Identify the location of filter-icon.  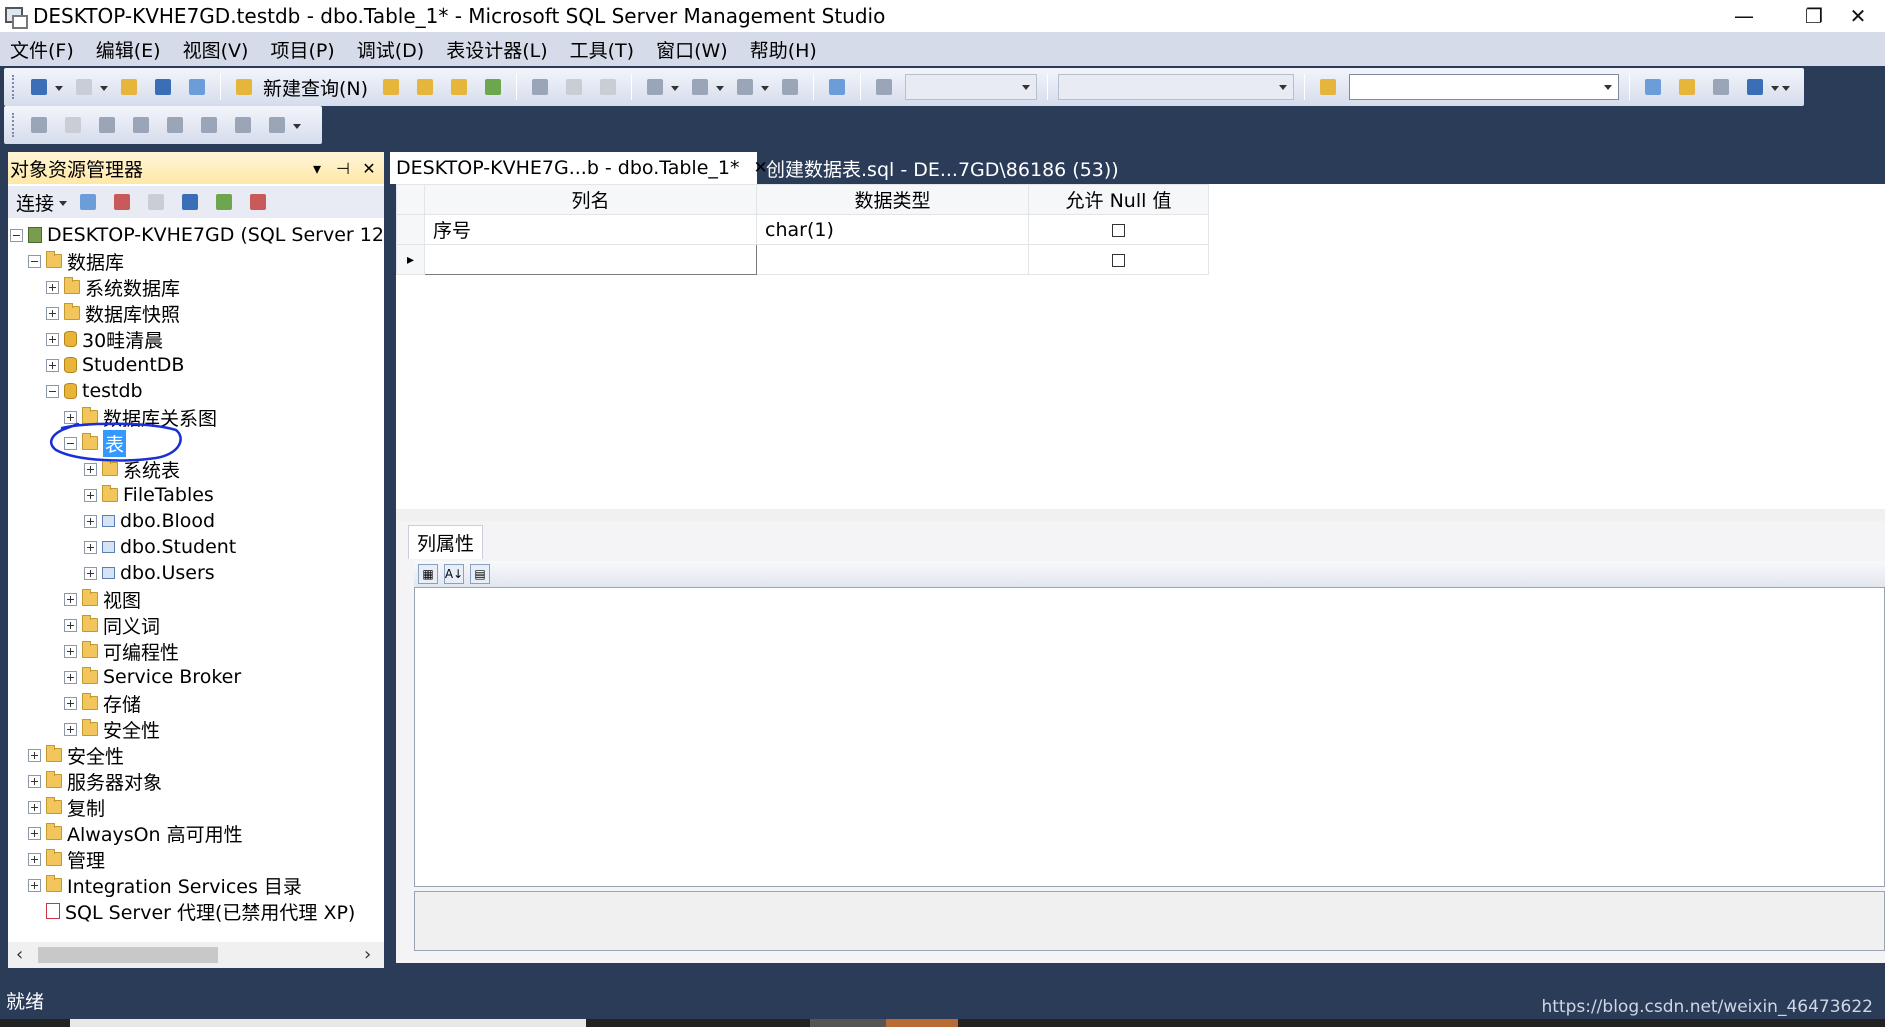
(190, 202).